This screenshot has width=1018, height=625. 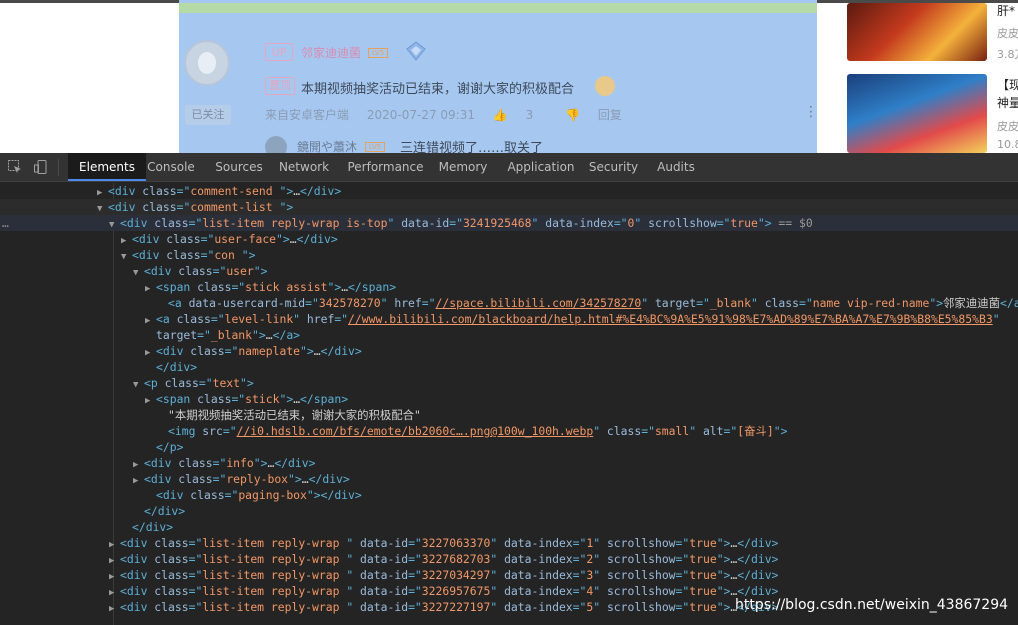 What do you see at coordinates (385, 167) in the screenshot?
I see `tab-performance: Performance` at bounding box center [385, 167].